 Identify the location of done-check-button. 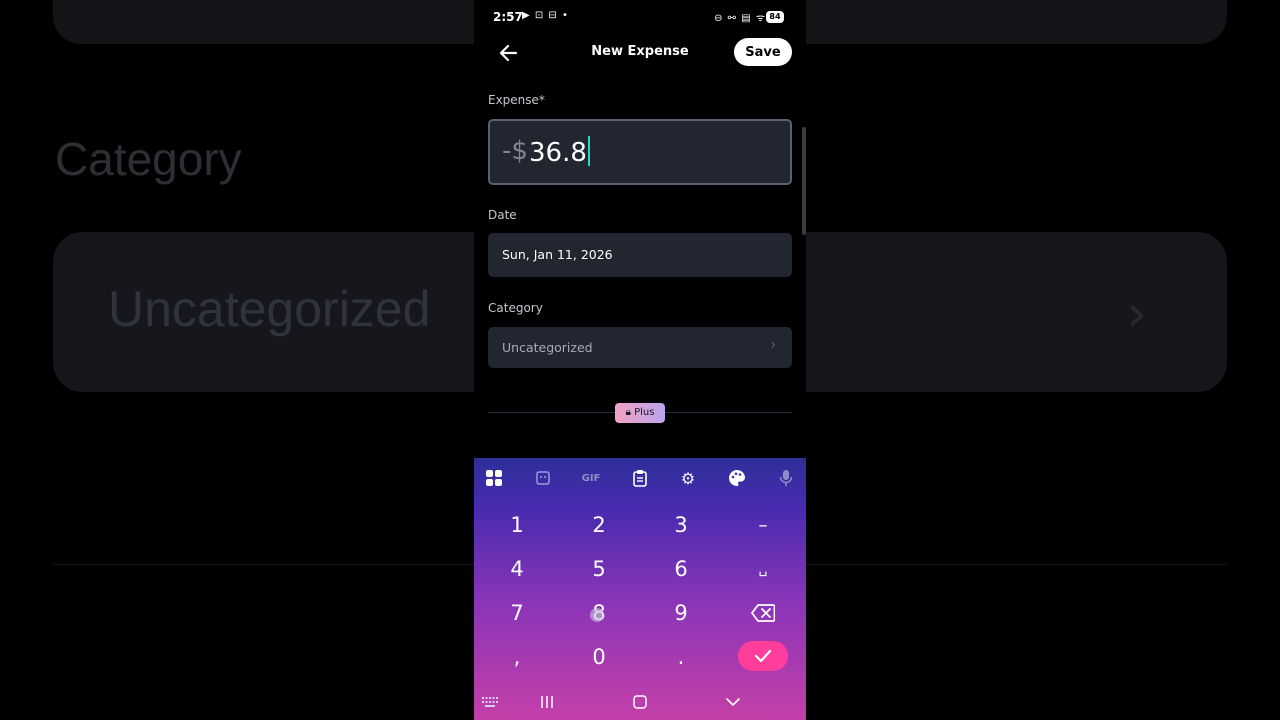
(763, 656).